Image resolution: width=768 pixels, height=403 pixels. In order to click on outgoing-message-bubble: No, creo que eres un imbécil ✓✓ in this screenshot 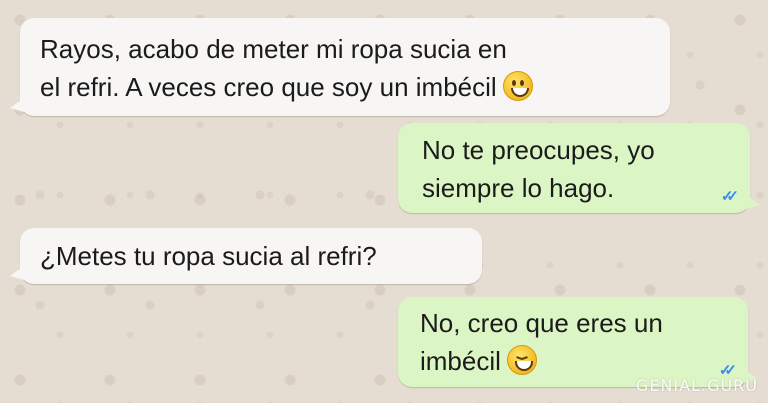, I will do `click(578, 342)`.